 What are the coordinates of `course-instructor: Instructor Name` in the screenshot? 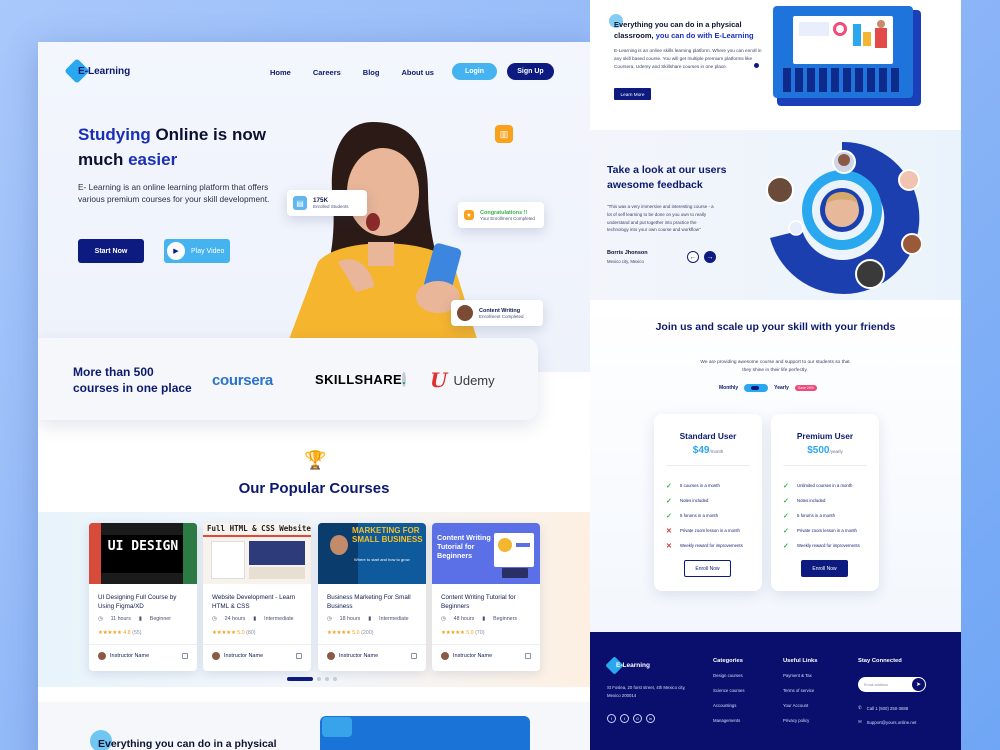 It's located at (237, 656).